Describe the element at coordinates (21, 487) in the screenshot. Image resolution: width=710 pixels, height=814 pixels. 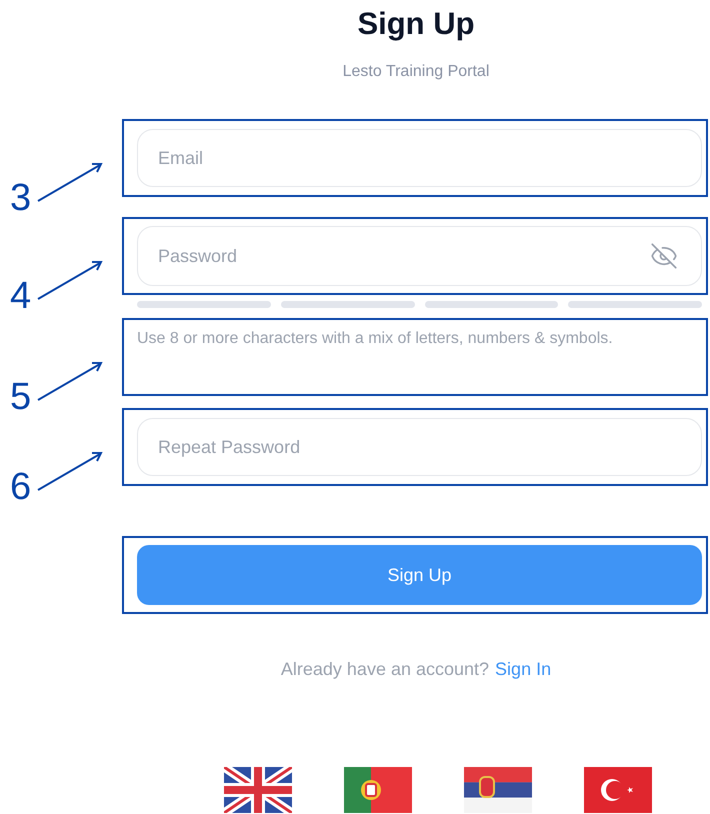
I see `annotation-number: 6` at that location.